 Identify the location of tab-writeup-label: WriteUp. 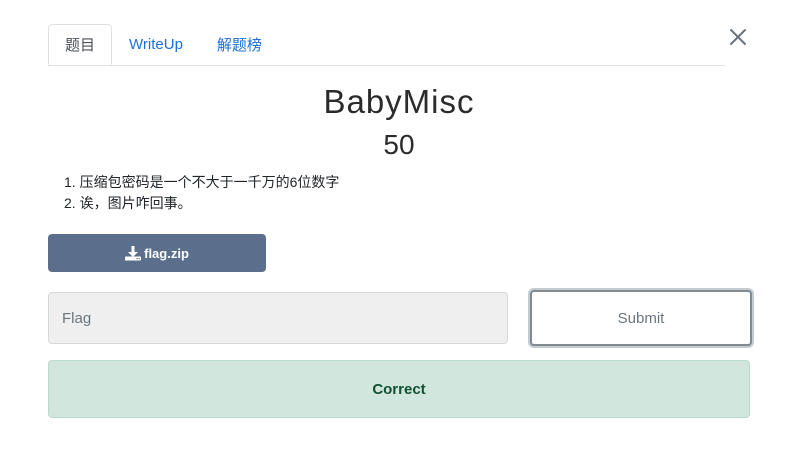
(156, 44).